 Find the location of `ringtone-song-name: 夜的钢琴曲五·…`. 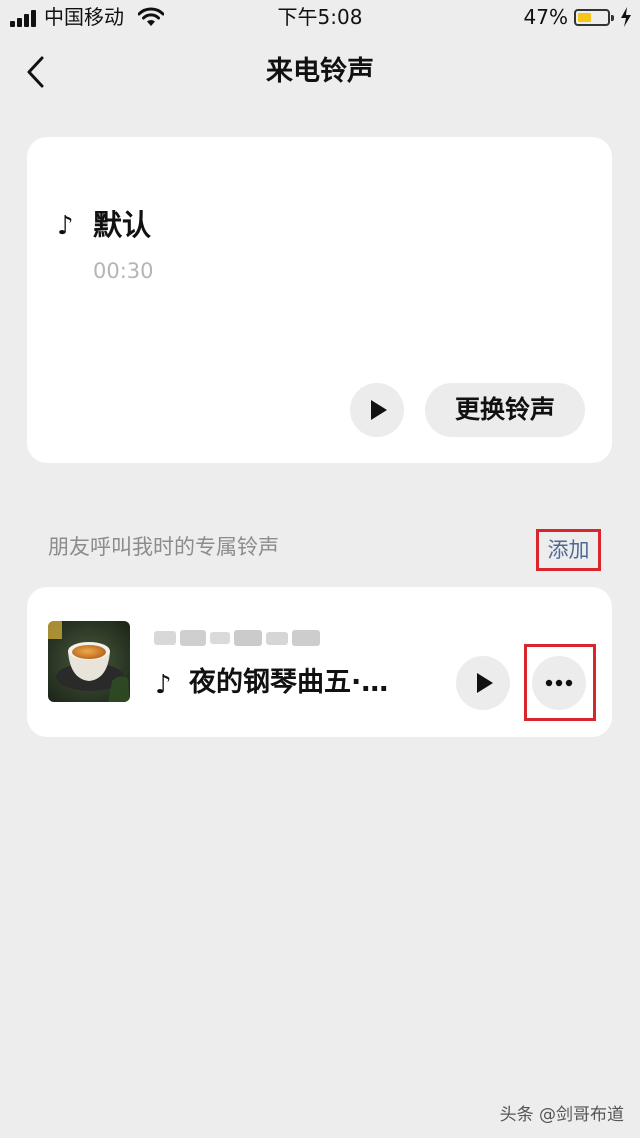

ringtone-song-name: 夜的钢琴曲五·… is located at coordinates (289, 682).